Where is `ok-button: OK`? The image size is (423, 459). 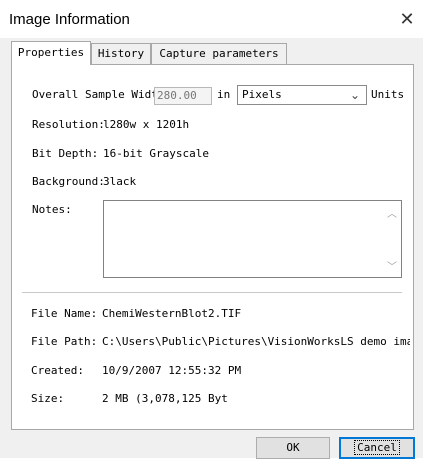
ok-button: OK is located at coordinates (293, 448).